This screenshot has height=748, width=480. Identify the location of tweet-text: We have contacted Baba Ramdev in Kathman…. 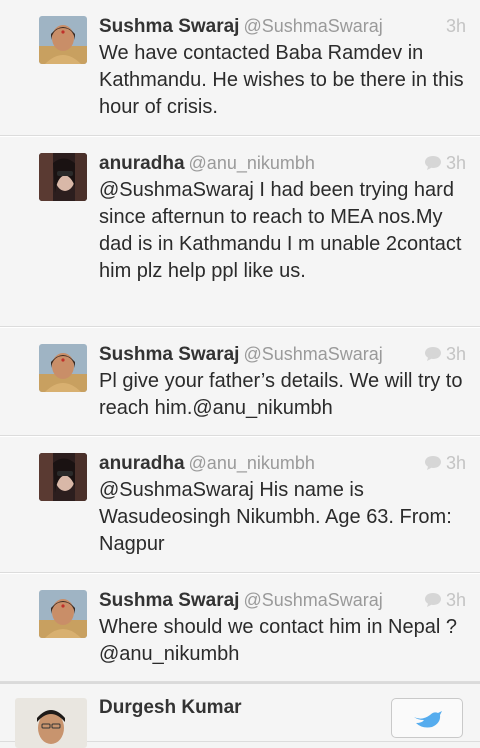
(281, 80).